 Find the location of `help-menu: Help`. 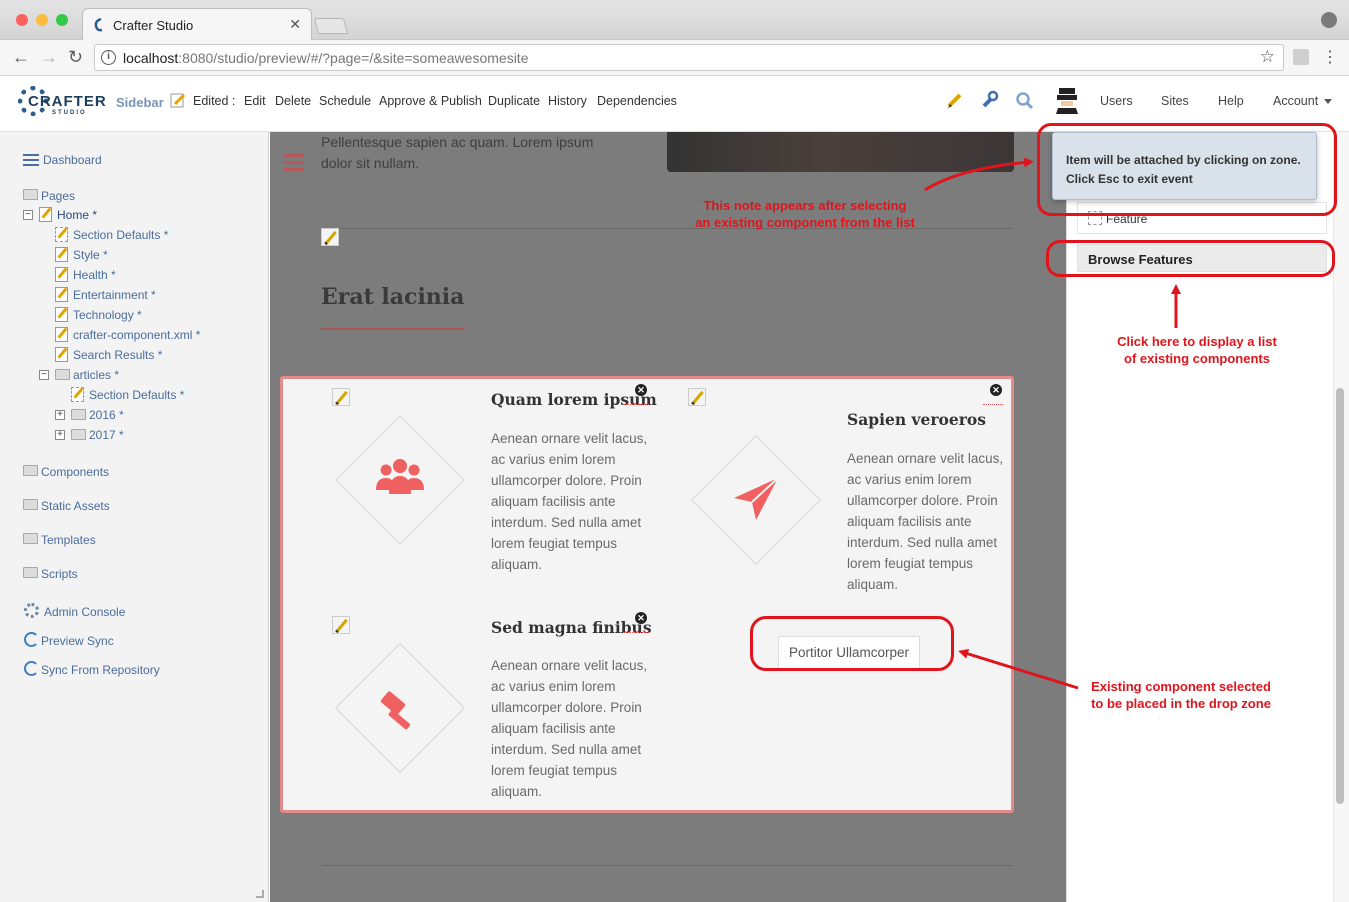

help-menu: Help is located at coordinates (1231, 101).